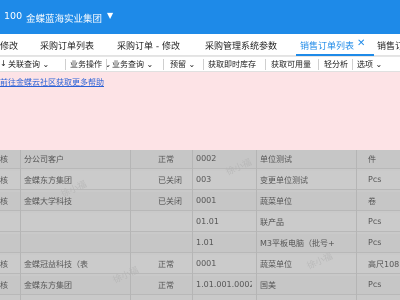 Image resolution: width=400 pixels, height=300 pixels. Describe the element at coordinates (48, 285) in the screenshot. I see `table-cell: 金蝶东方集团` at that location.